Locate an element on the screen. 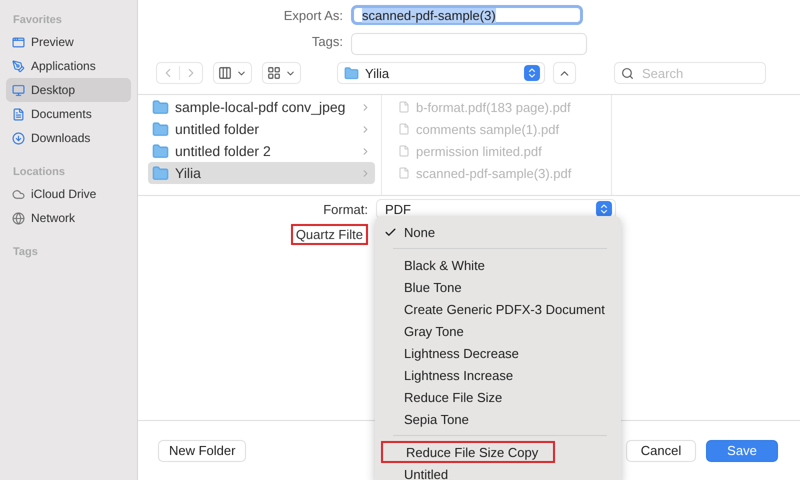  sidebar-item: Preview is located at coordinates (68, 42).